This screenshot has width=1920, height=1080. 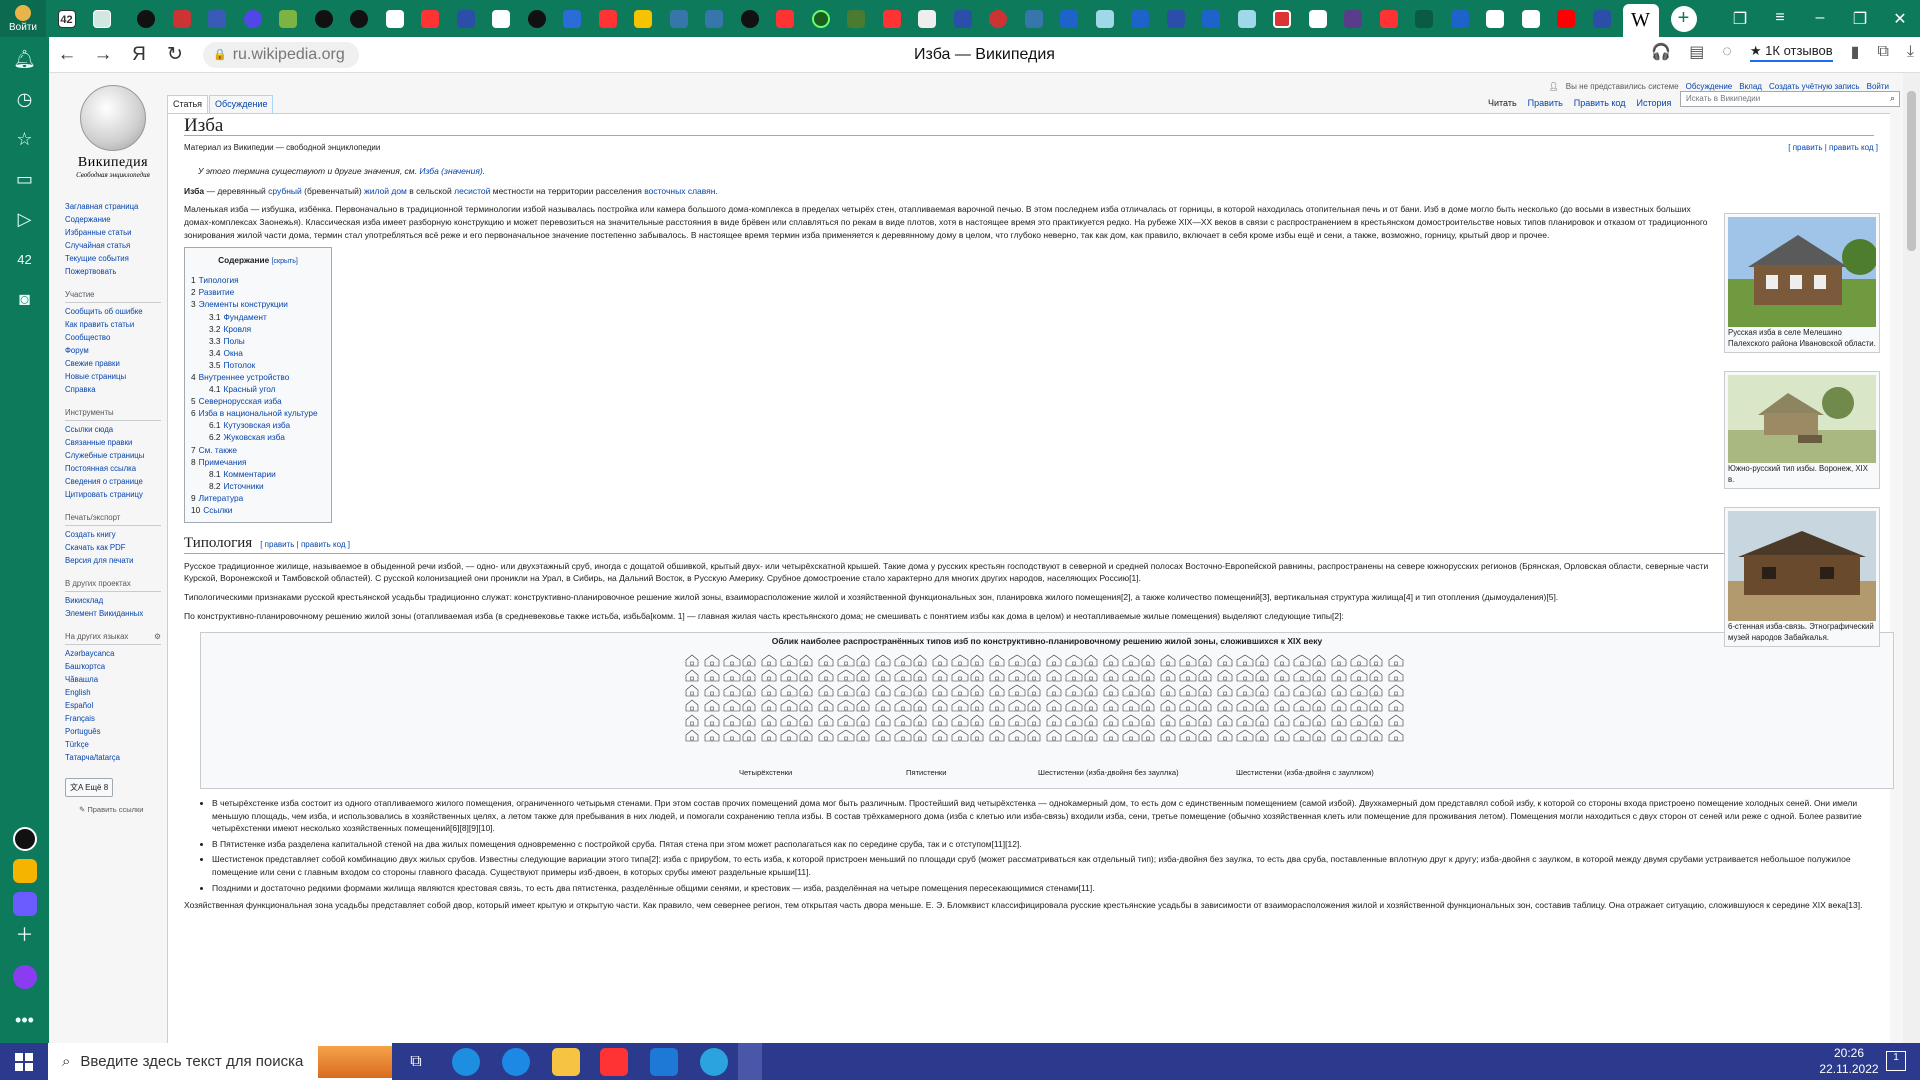 What do you see at coordinates (1640, 20) in the screenshot?
I see `tab-wikipedia-active: W` at bounding box center [1640, 20].